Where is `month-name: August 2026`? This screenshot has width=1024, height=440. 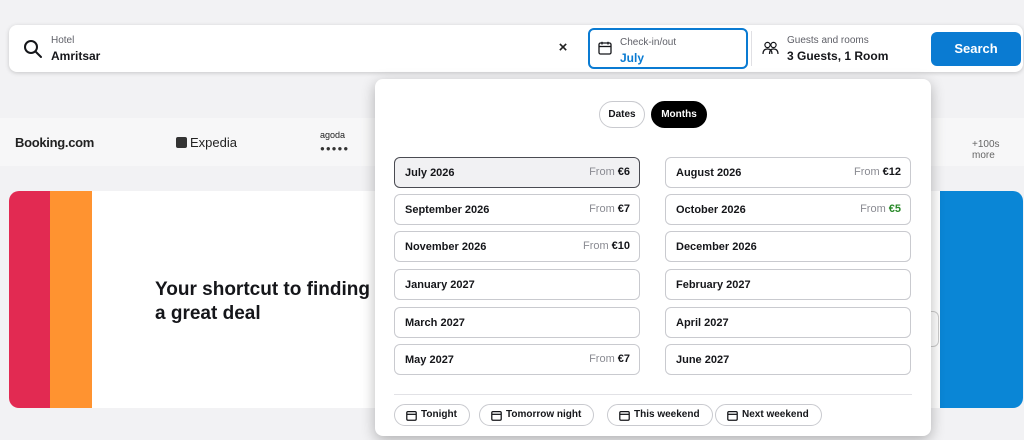
month-name: August 2026 is located at coordinates (709, 173).